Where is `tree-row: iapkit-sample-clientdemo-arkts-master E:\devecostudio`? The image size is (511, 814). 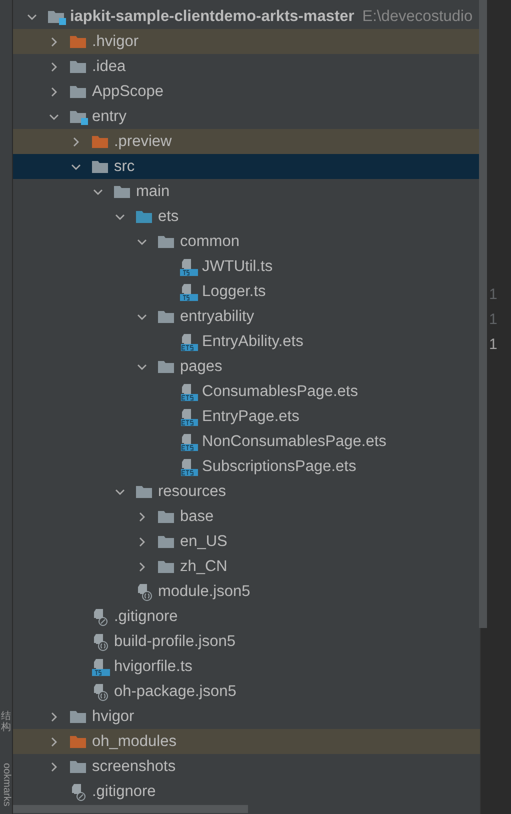 tree-row: iapkit-sample-clientdemo-arkts-master E:\devecostudio is located at coordinates (246, 16).